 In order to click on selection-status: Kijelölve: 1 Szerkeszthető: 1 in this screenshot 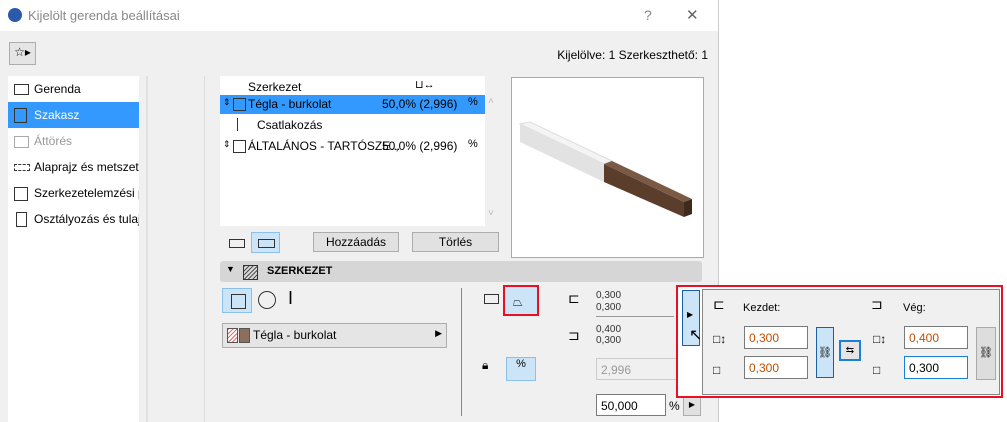, I will do `click(632, 55)`.